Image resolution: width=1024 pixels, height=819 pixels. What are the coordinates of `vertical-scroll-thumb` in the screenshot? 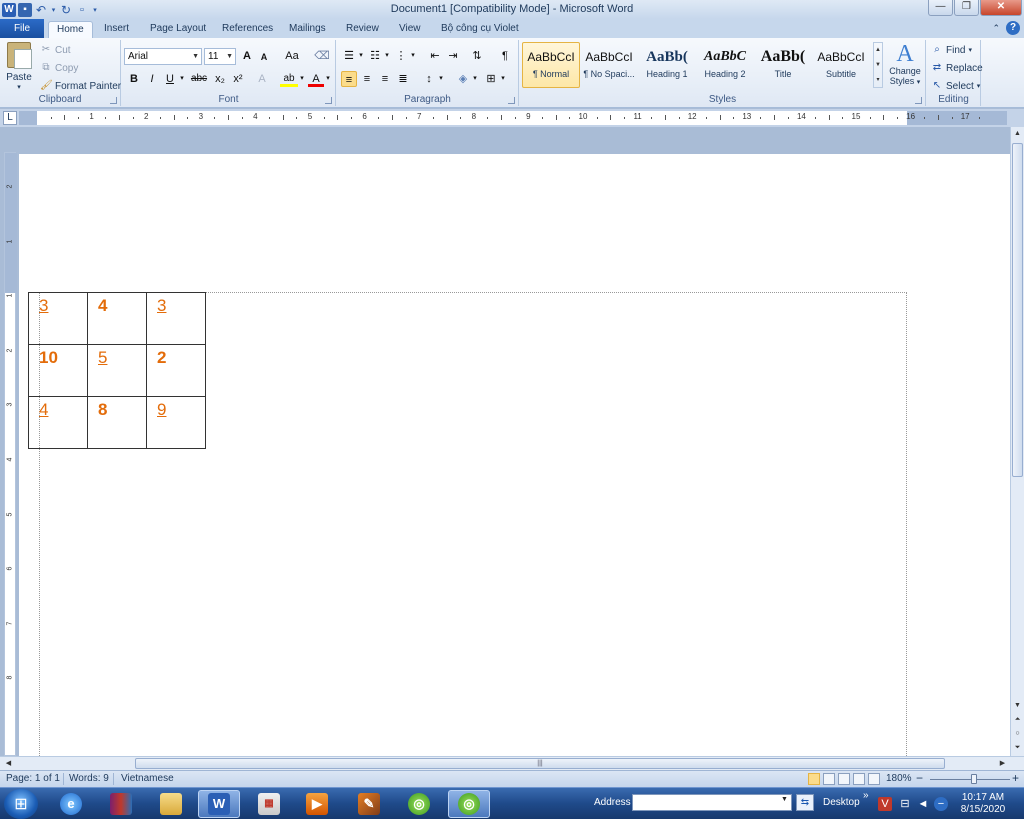 It's located at (1017, 310).